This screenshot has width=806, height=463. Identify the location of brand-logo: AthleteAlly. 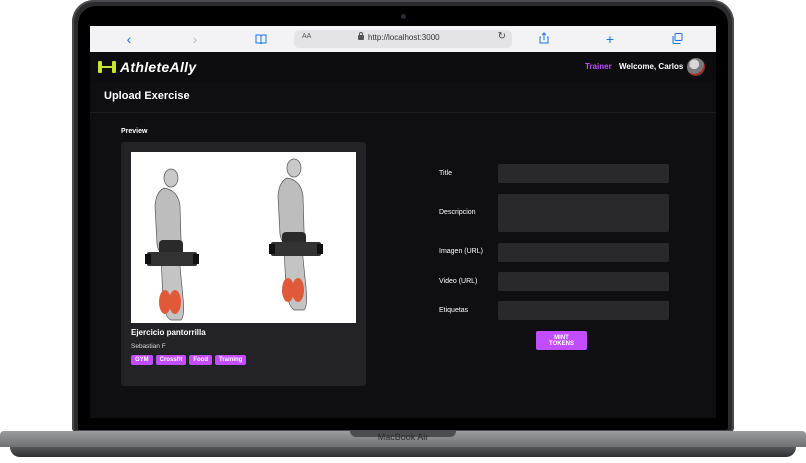
(147, 67).